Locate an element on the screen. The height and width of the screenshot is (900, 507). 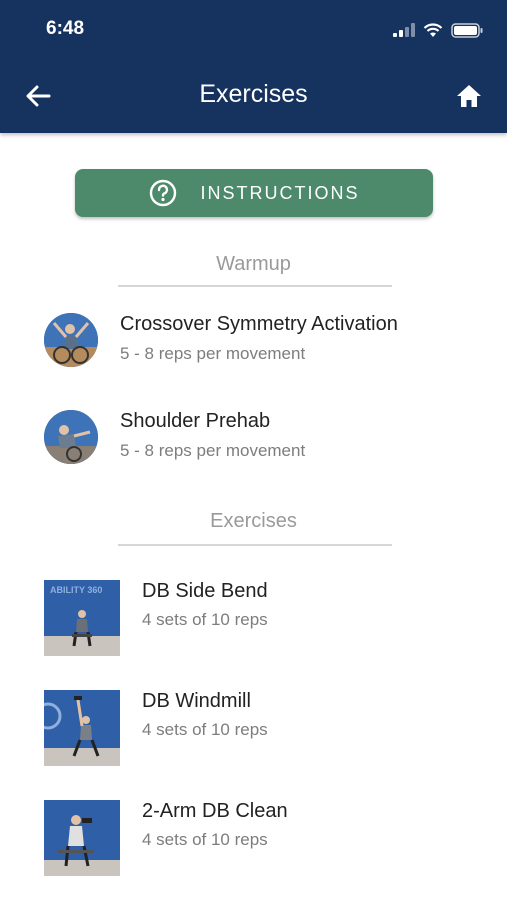
item-title: DB Windmill is located at coordinates (196, 701).